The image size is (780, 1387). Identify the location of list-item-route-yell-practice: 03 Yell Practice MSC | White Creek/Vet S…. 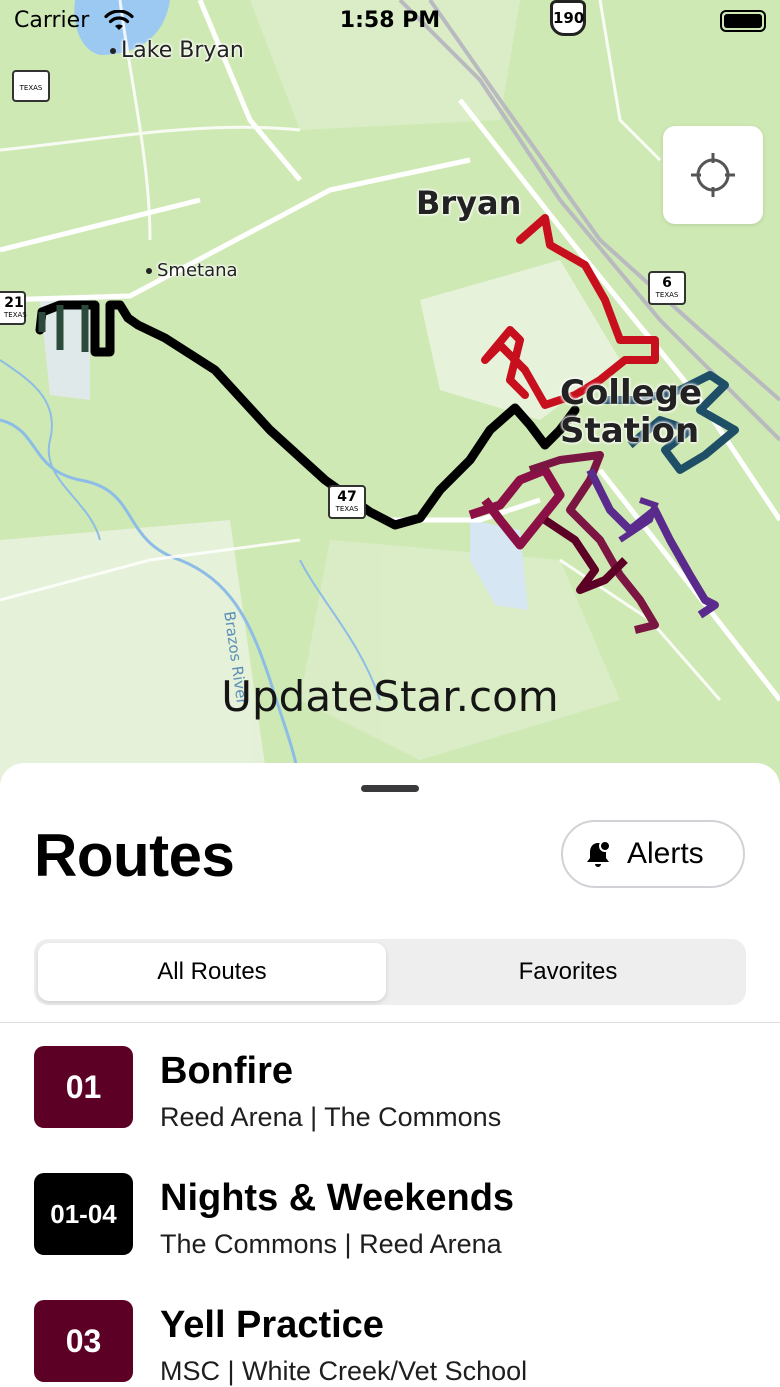
(390, 1343).